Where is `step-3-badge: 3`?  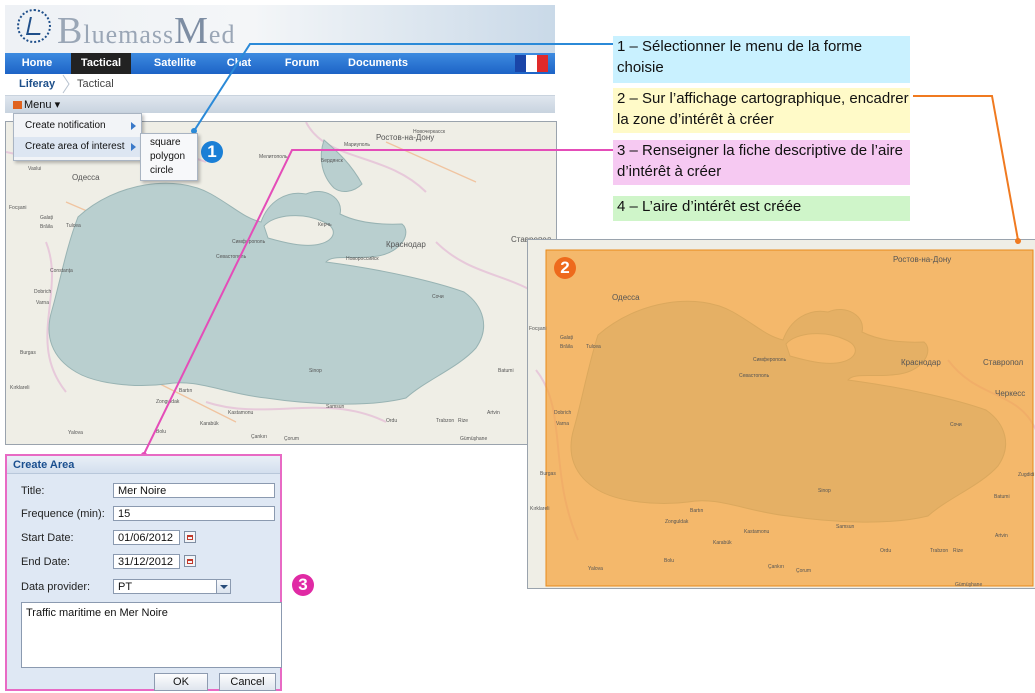 step-3-badge: 3 is located at coordinates (303, 585).